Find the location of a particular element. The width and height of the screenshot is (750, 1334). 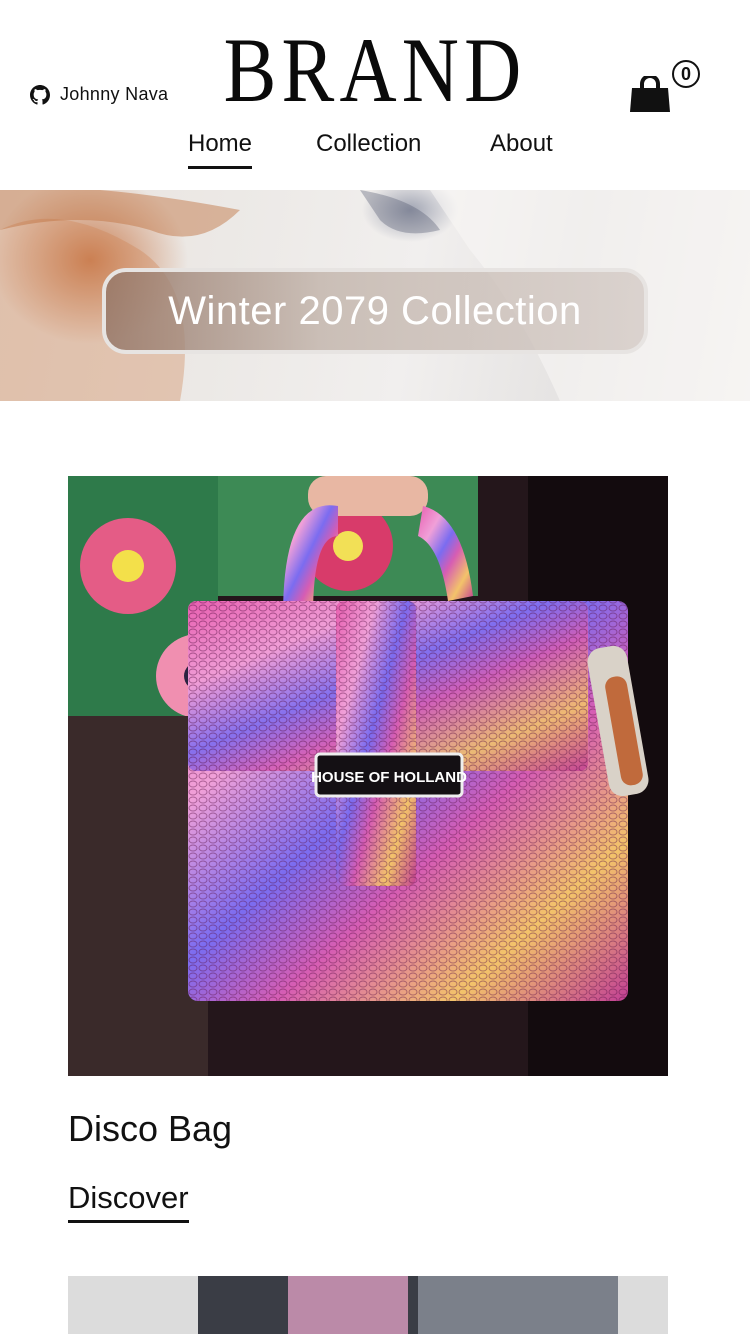

product-name: Disco Bag is located at coordinates (150, 1128).